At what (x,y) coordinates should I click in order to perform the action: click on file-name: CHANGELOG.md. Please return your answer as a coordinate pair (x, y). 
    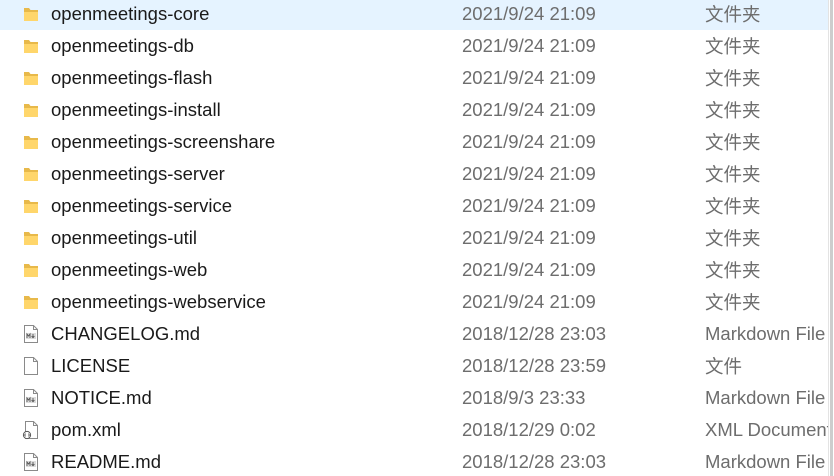
    Looking at the image, I should click on (126, 333).